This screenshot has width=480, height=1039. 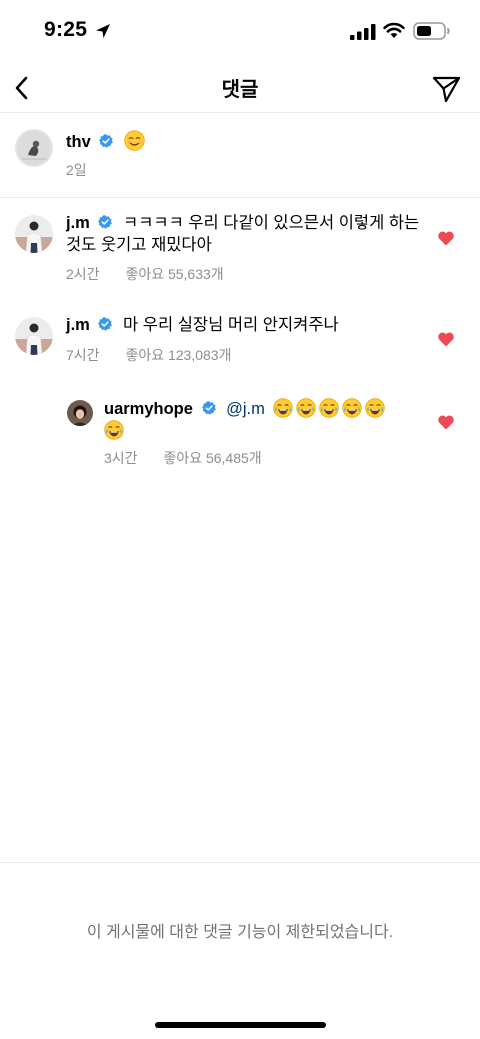 I want to click on comment-text: 마 우리 실장님 머리 안지켜주나, so click(x=231, y=325).